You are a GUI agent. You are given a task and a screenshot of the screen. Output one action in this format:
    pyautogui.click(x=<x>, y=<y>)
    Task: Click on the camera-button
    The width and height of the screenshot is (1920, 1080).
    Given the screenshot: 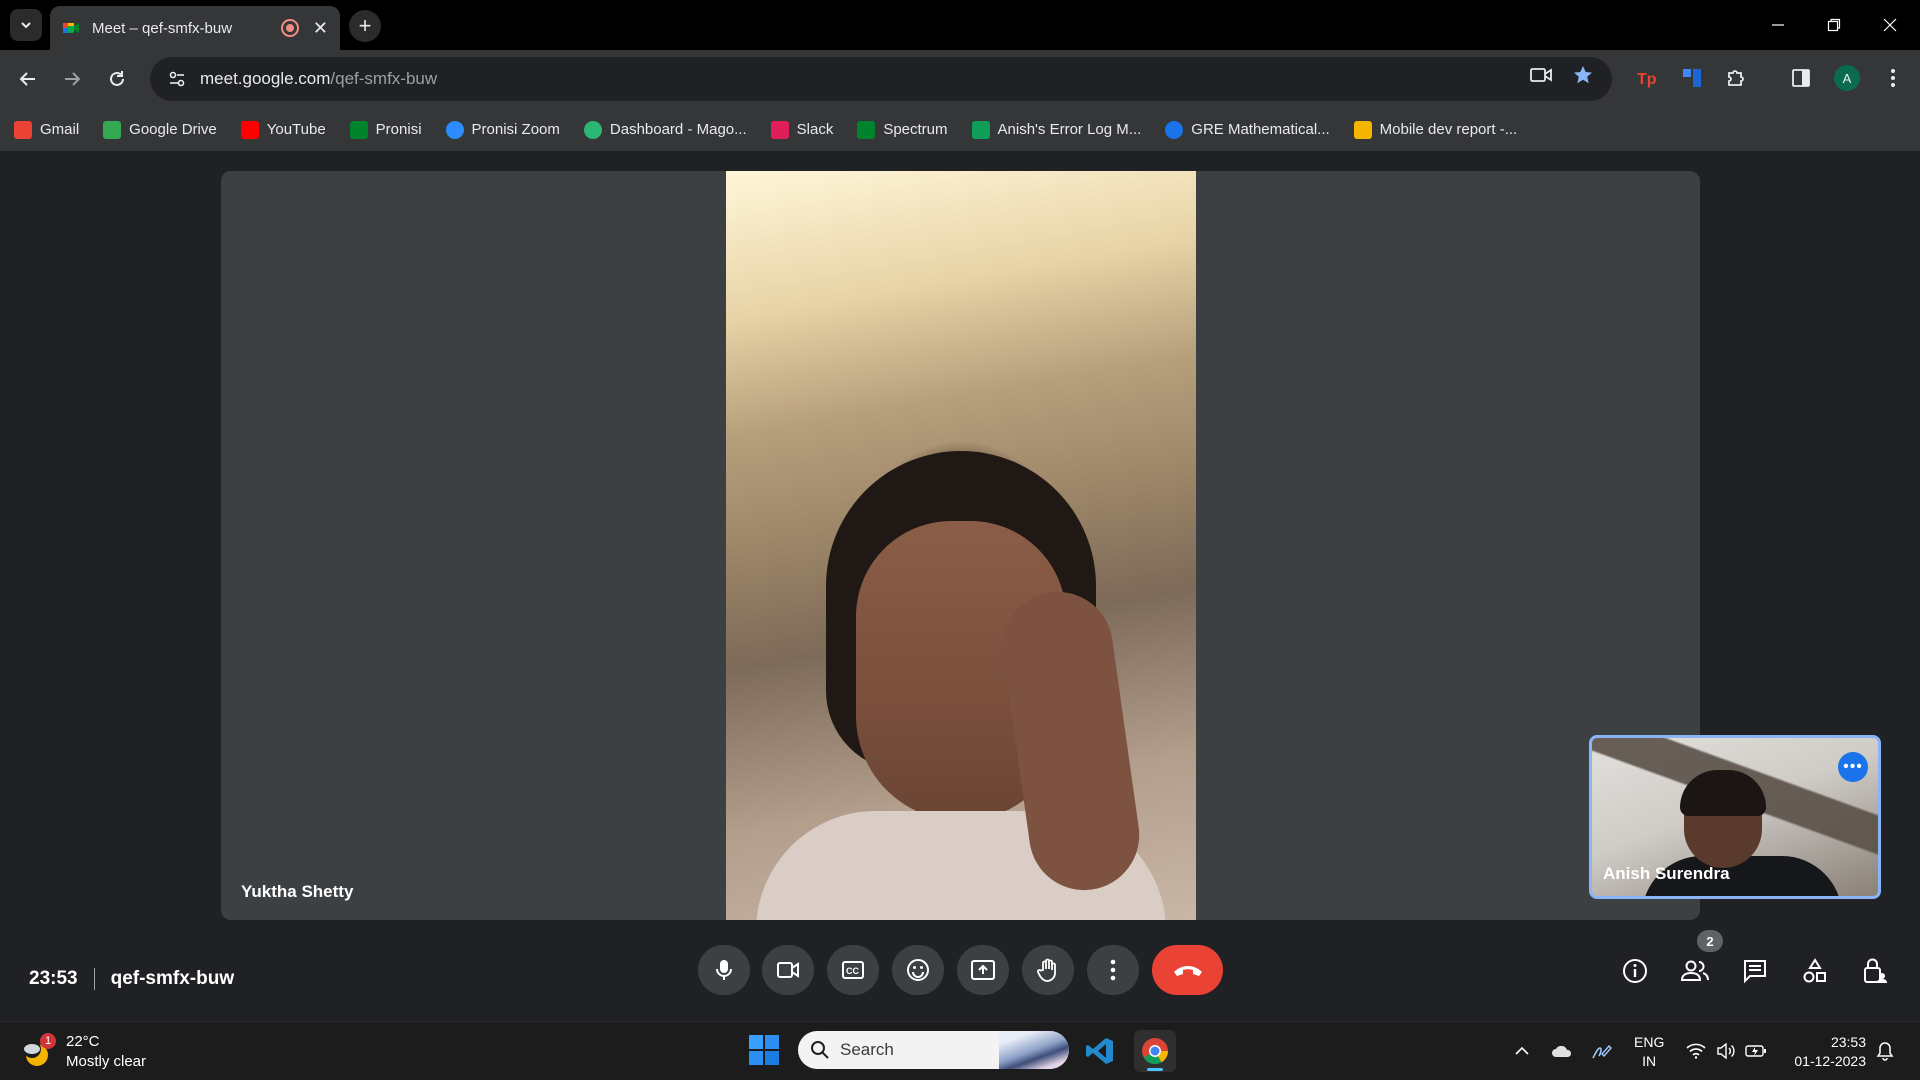 What is the action you would take?
    pyautogui.click(x=788, y=970)
    